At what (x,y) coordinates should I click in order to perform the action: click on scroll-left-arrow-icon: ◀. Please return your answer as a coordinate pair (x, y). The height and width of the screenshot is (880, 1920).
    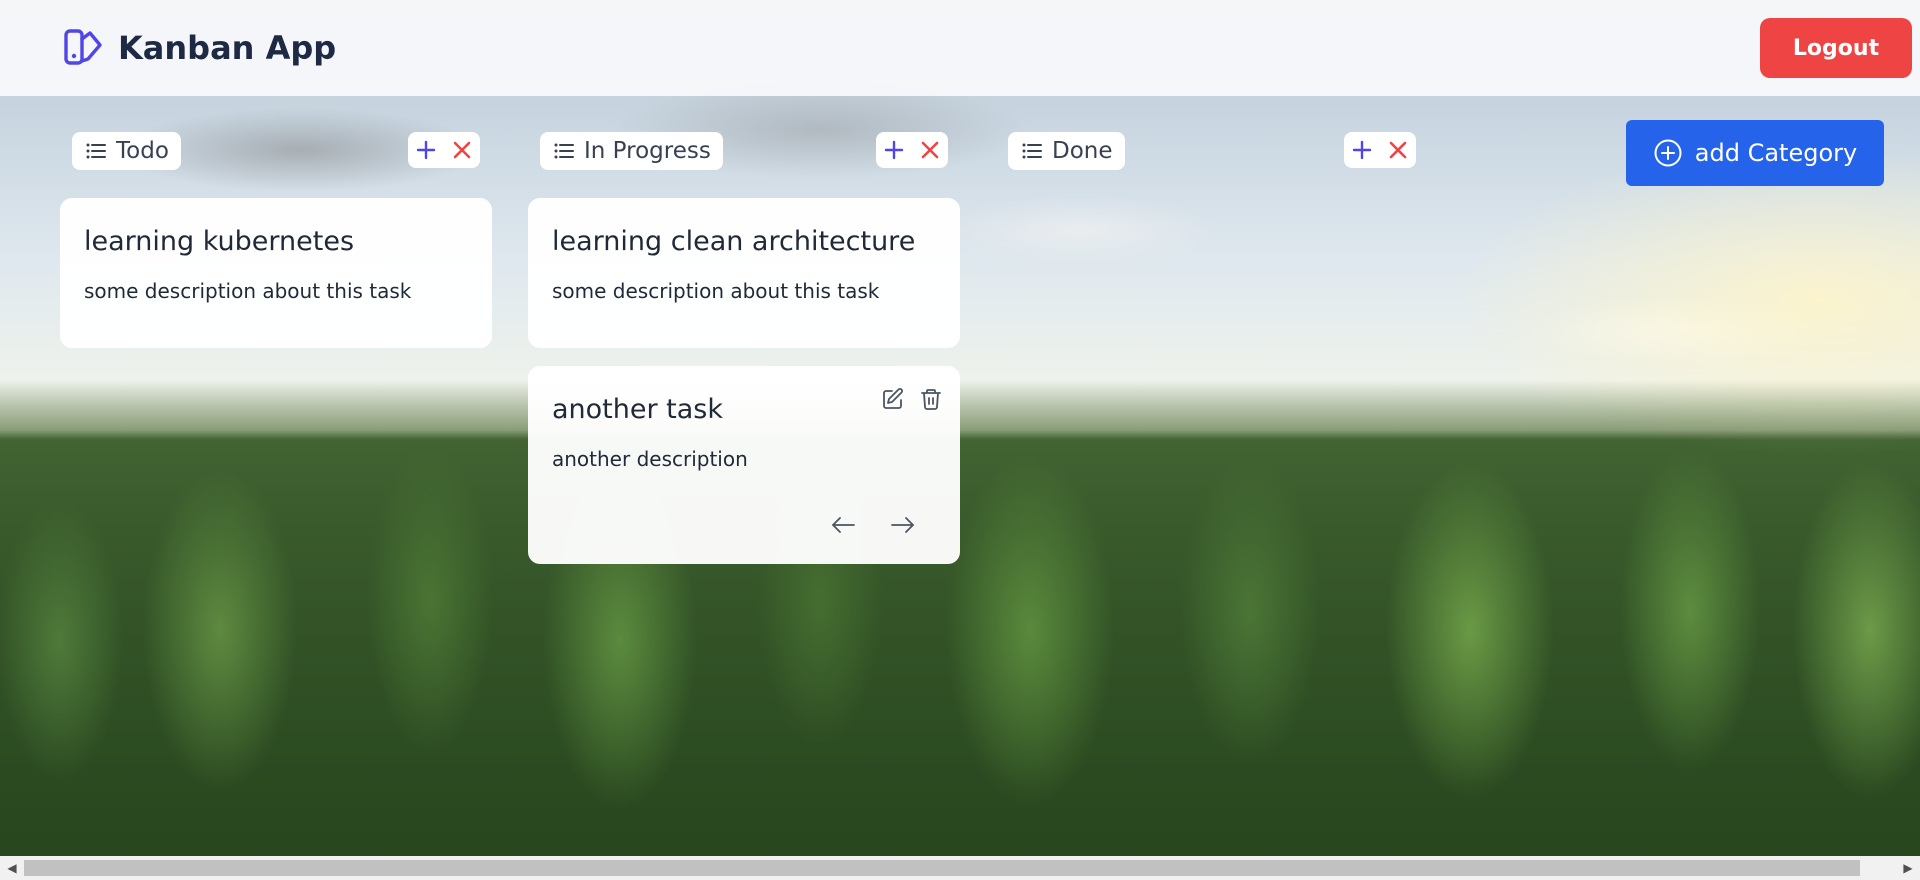
    Looking at the image, I should click on (12, 868).